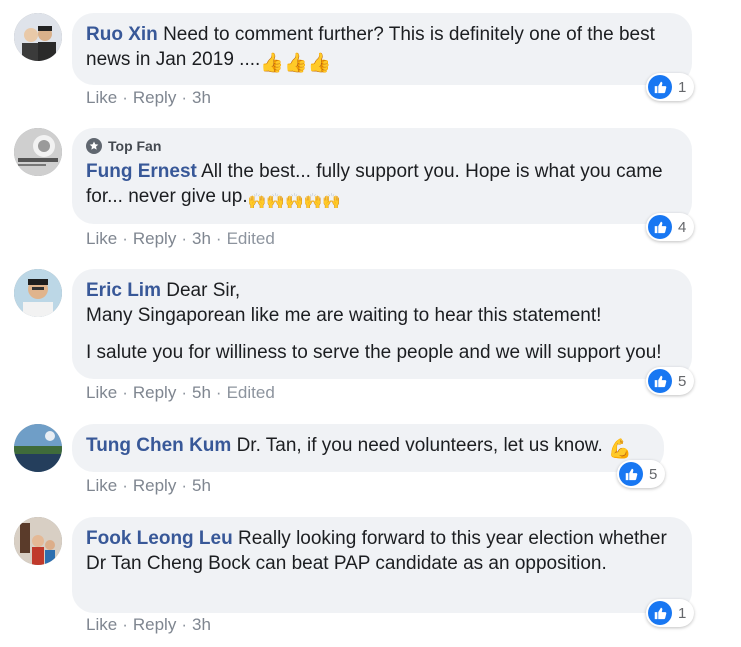  Describe the element at coordinates (159, 538) in the screenshot. I see `comment-author: Fook Leong Leu` at that location.